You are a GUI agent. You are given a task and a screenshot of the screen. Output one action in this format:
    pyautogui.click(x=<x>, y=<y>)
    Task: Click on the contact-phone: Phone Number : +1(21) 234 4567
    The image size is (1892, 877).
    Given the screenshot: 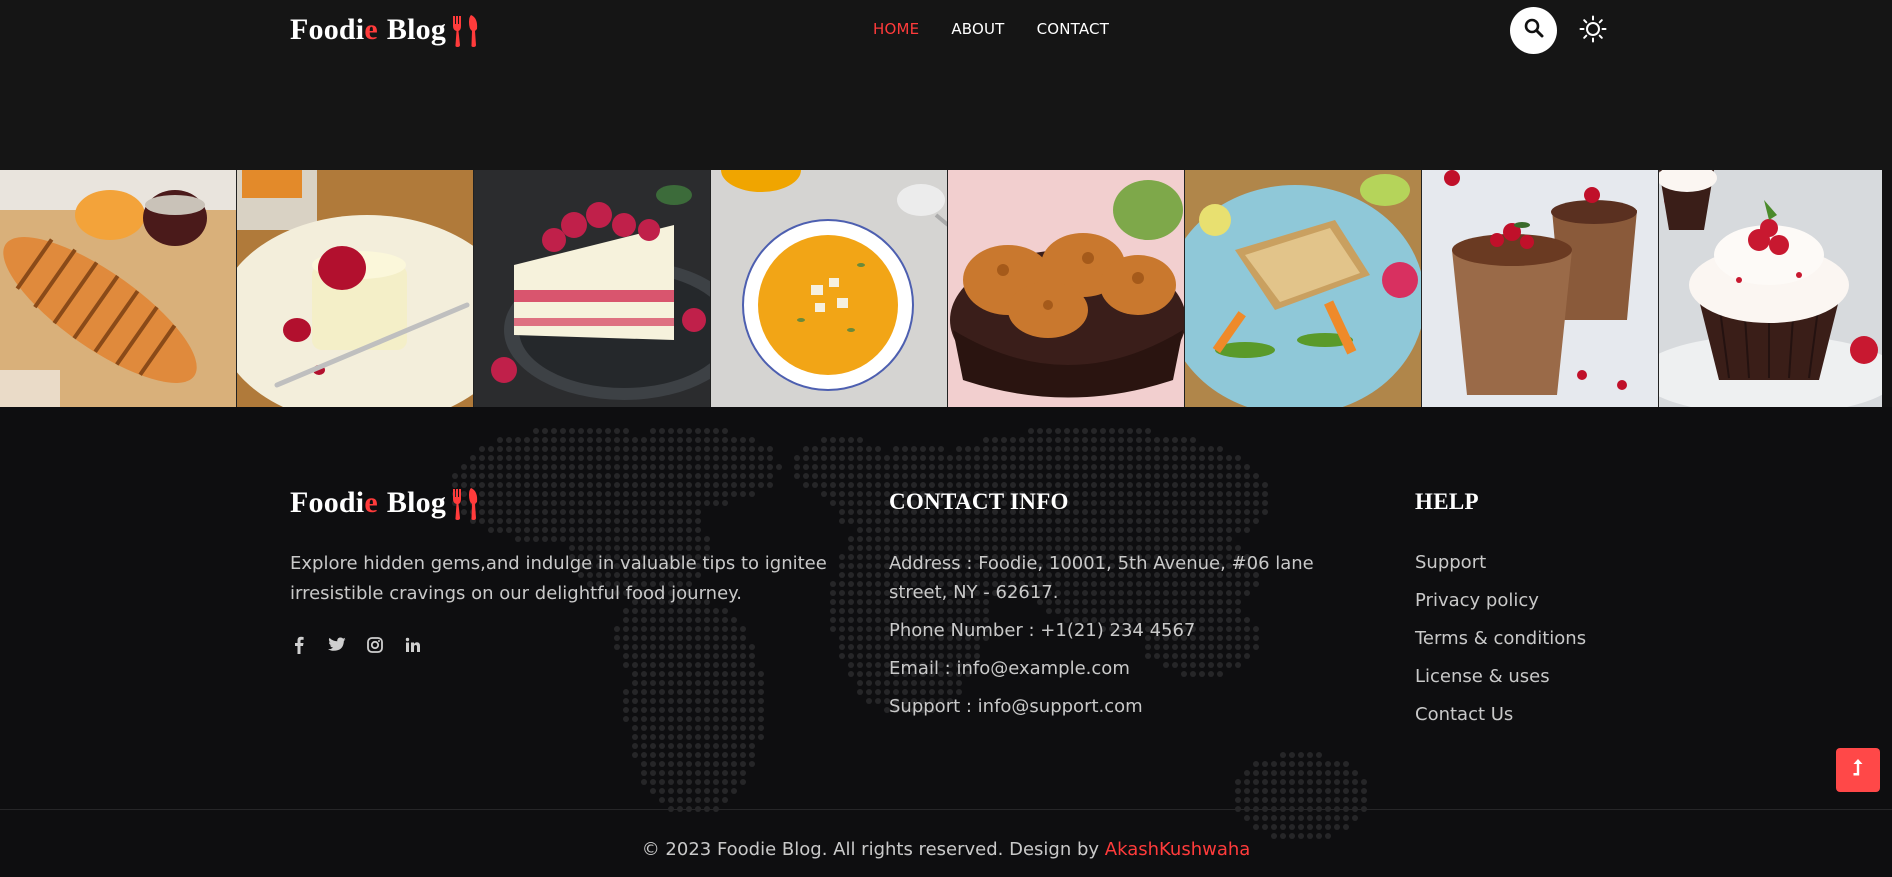 What is the action you would take?
    pyautogui.click(x=1109, y=630)
    